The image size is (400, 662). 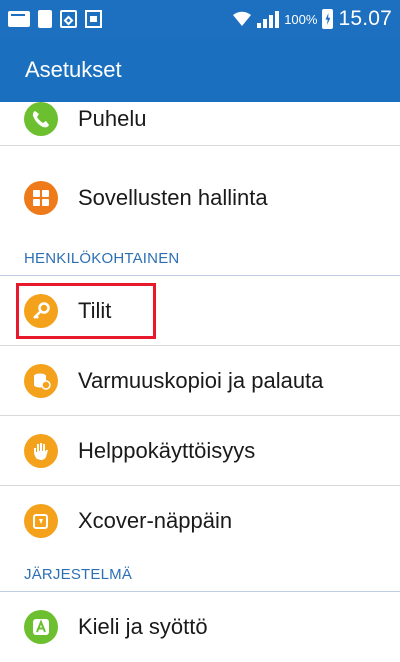 What do you see at coordinates (200, 574) in the screenshot?
I see `section-header-system: JÄRJESTELMÄ` at bounding box center [200, 574].